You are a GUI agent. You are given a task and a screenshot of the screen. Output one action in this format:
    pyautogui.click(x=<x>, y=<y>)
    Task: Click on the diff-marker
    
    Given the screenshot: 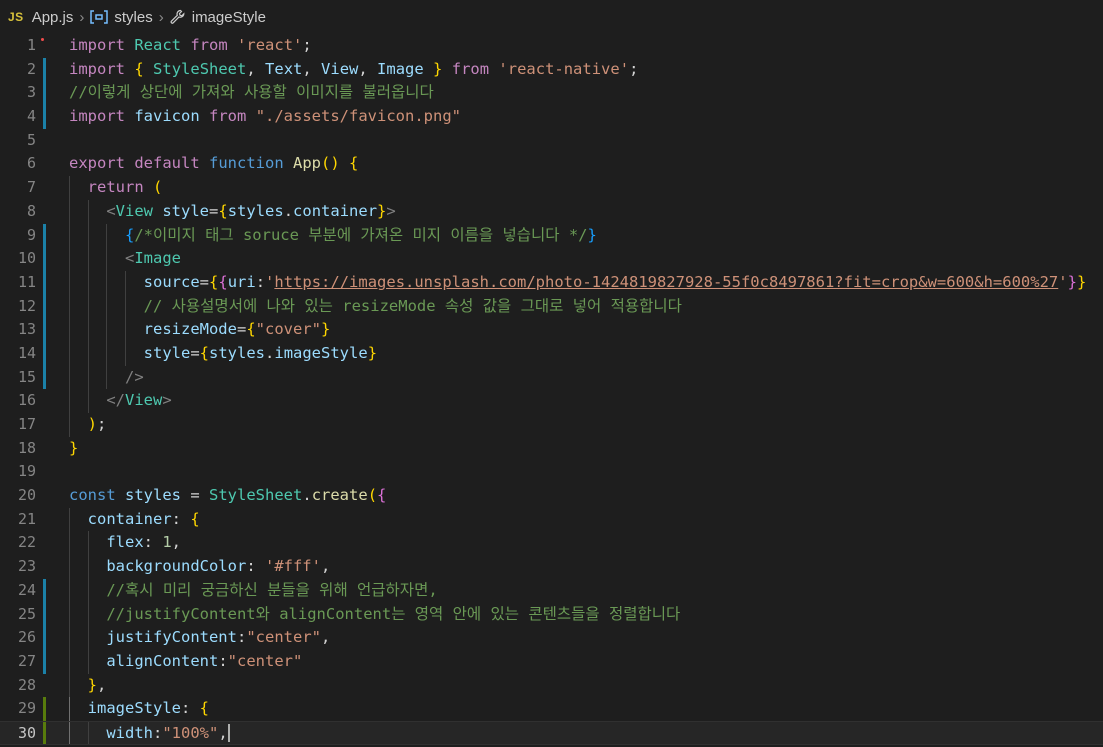 What is the action you would take?
    pyautogui.click(x=42, y=39)
    